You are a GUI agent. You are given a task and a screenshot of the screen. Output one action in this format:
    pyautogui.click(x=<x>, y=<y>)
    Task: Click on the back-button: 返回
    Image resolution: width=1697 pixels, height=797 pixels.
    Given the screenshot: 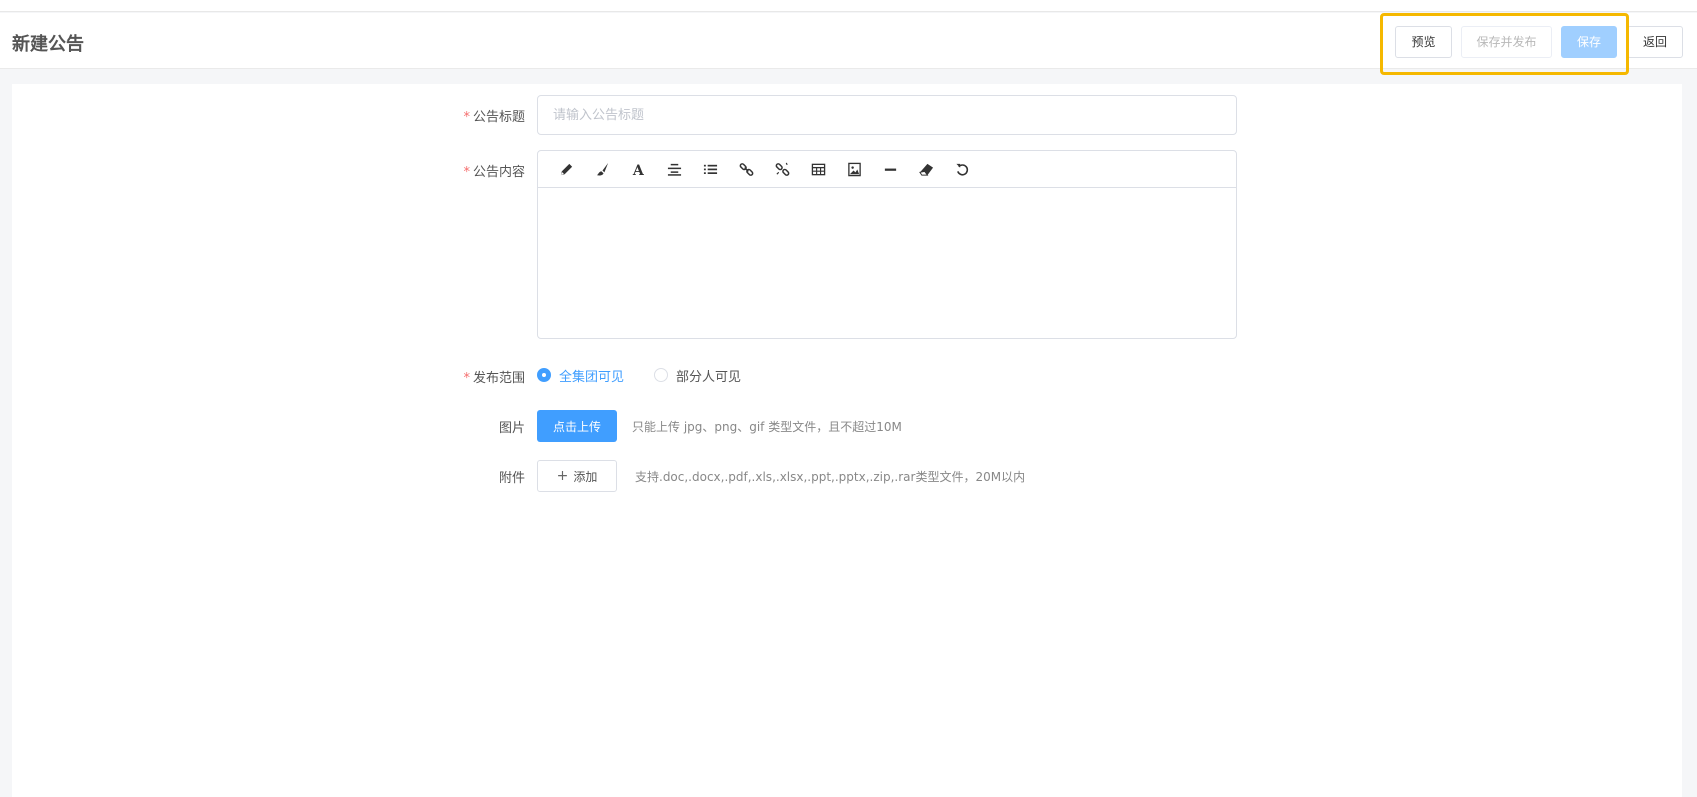 What is the action you would take?
    pyautogui.click(x=1655, y=42)
    